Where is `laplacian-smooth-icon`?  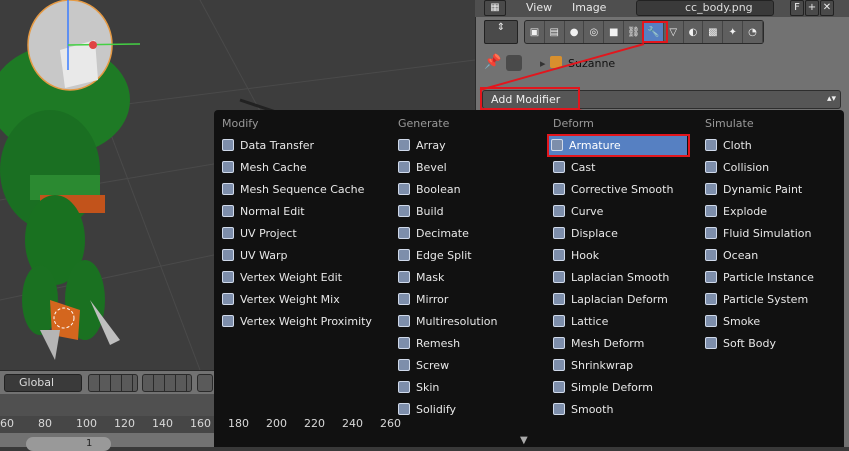 laplacian-smooth-icon is located at coordinates (559, 277).